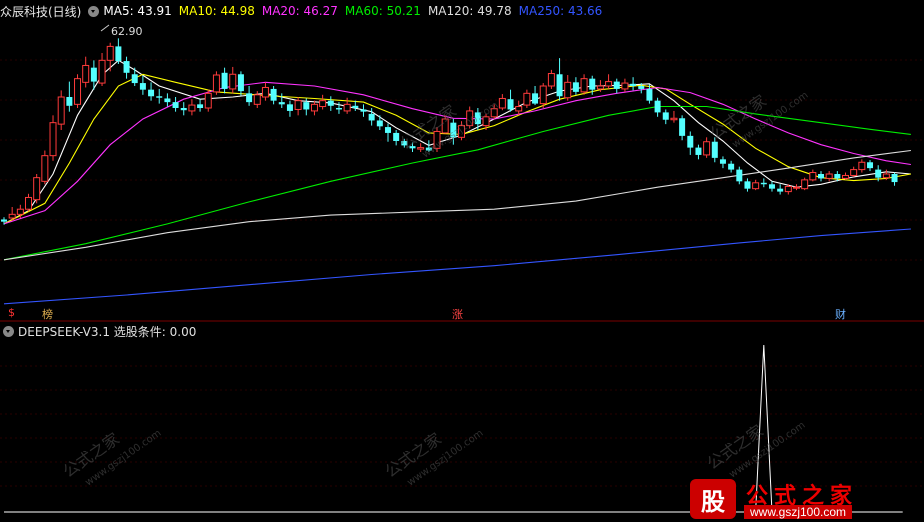 The width and height of the screenshot is (924, 522). What do you see at coordinates (8, 331) in the screenshot?
I see `indicator-toggle-icon` at bounding box center [8, 331].